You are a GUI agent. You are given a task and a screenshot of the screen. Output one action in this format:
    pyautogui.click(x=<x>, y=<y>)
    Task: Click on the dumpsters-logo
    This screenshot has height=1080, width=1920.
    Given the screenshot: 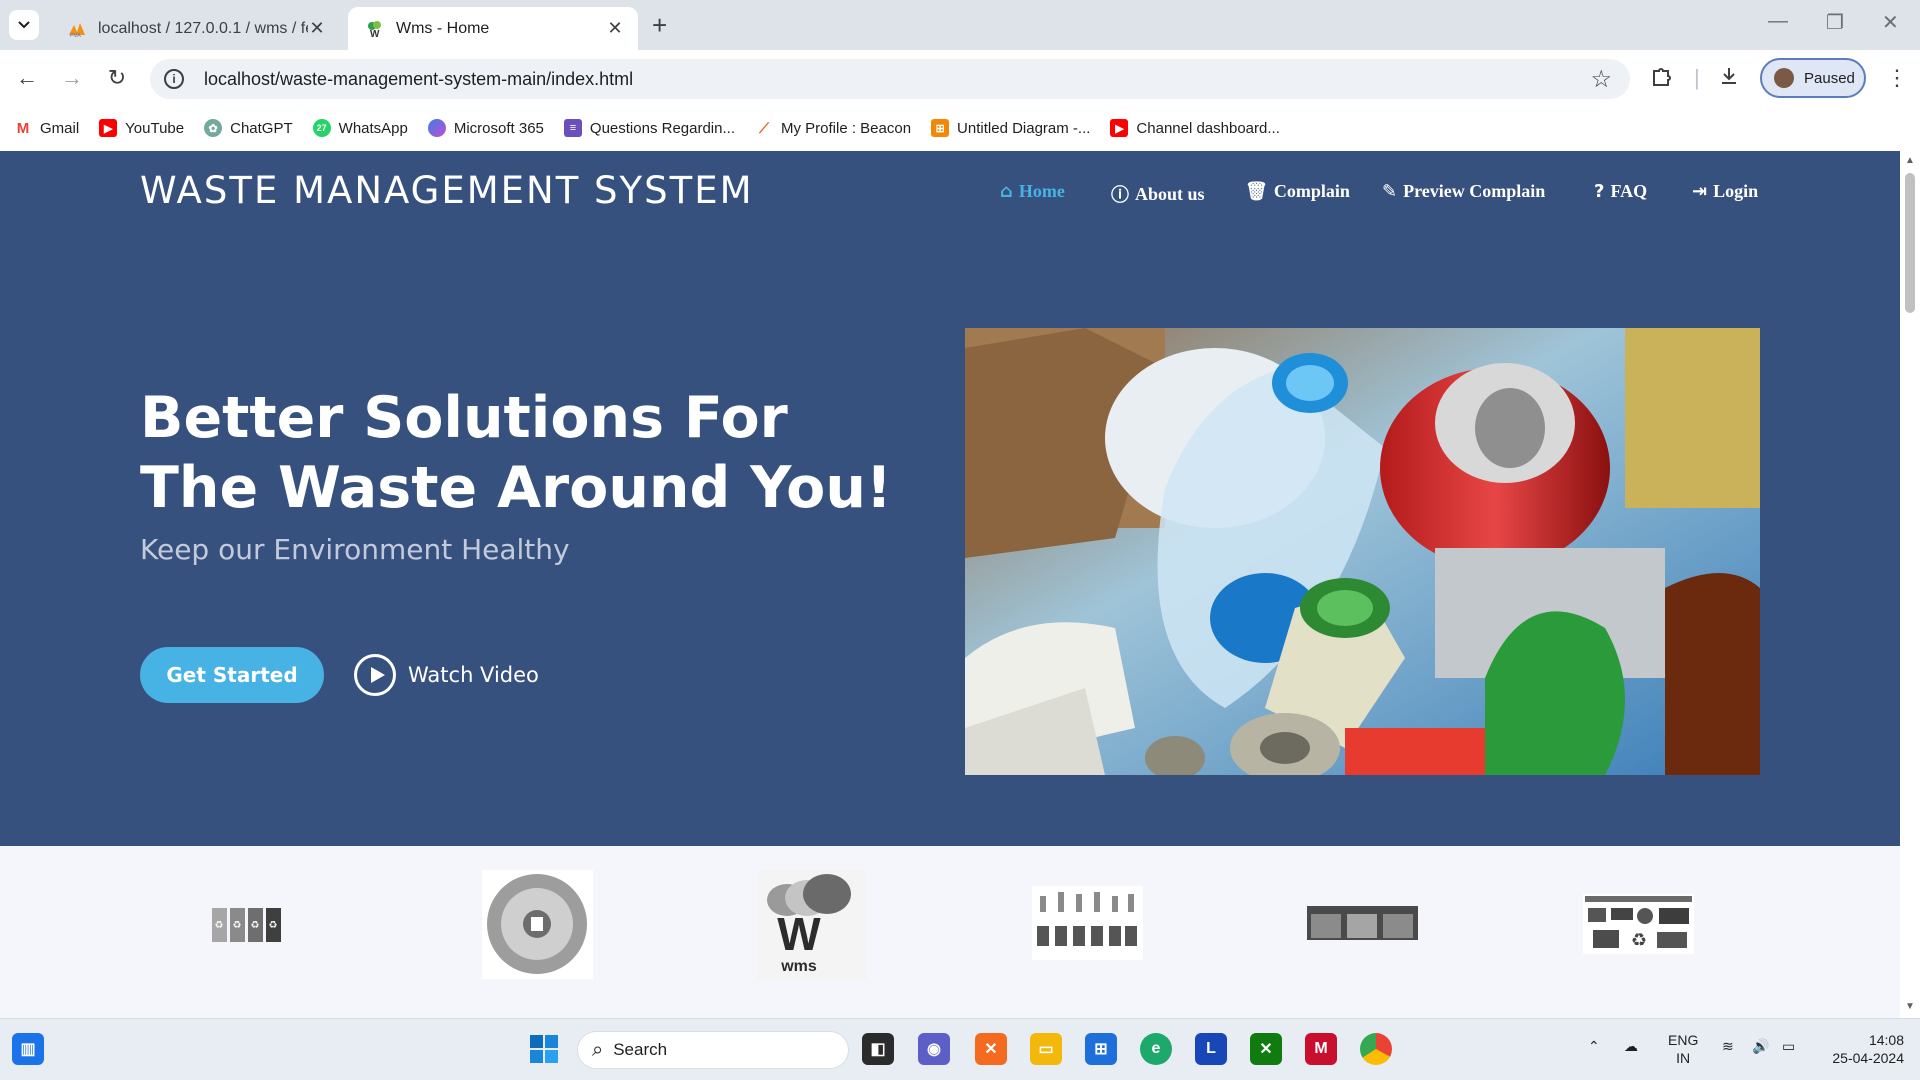 What is the action you would take?
    pyautogui.click(x=1362, y=923)
    